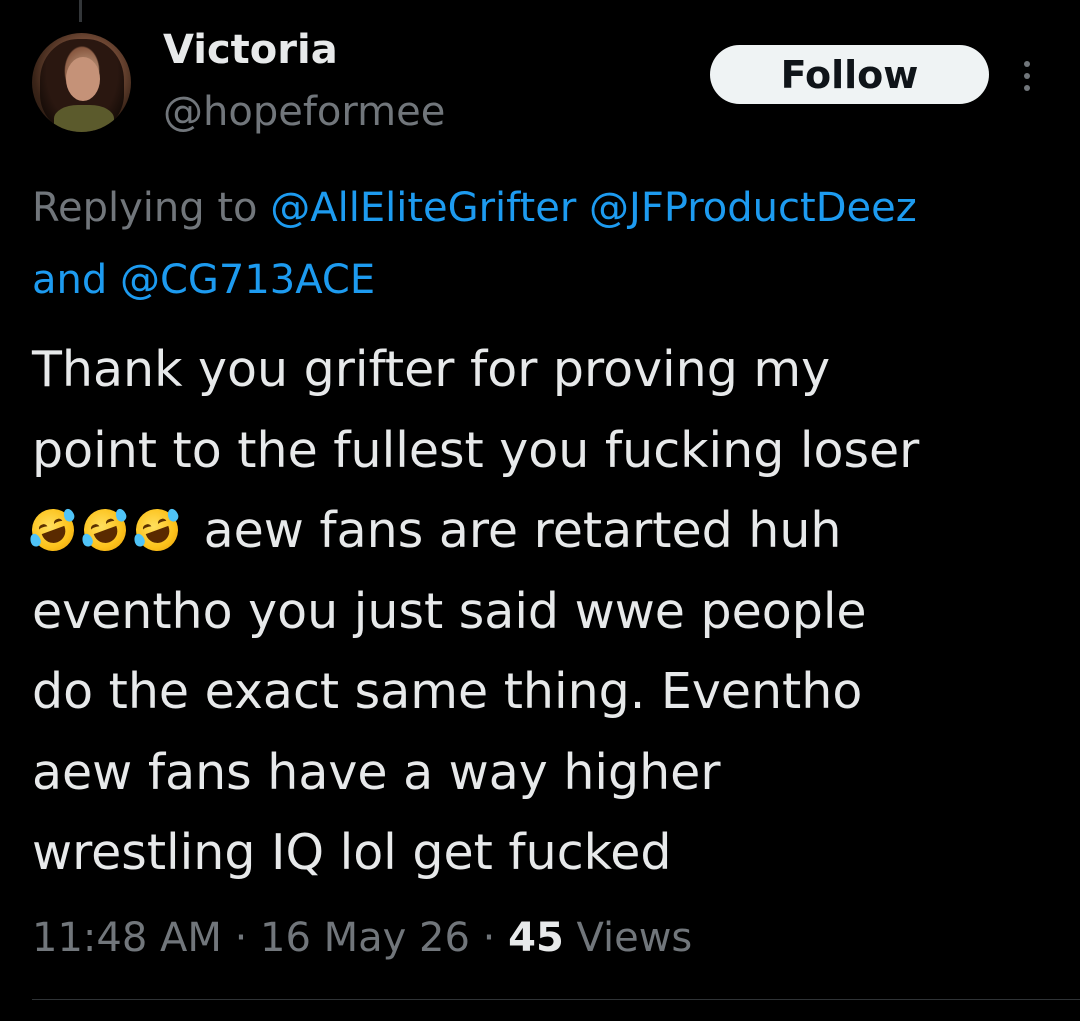  I want to click on follow-button: Follow, so click(849, 74).